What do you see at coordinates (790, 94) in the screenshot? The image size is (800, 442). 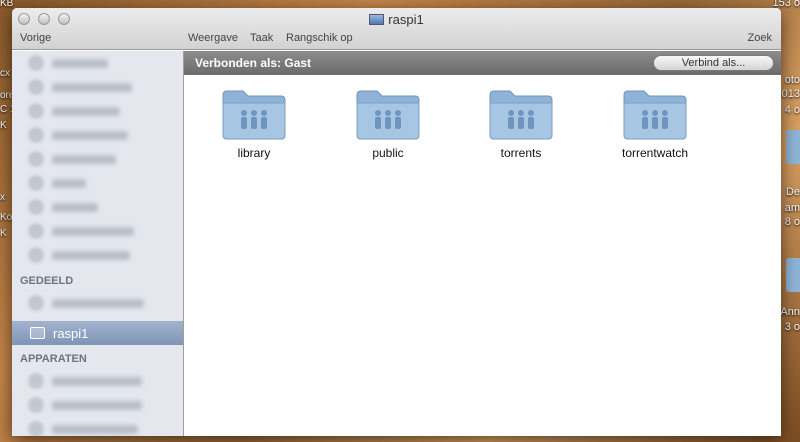 I see `desktop-label: 013` at bounding box center [790, 94].